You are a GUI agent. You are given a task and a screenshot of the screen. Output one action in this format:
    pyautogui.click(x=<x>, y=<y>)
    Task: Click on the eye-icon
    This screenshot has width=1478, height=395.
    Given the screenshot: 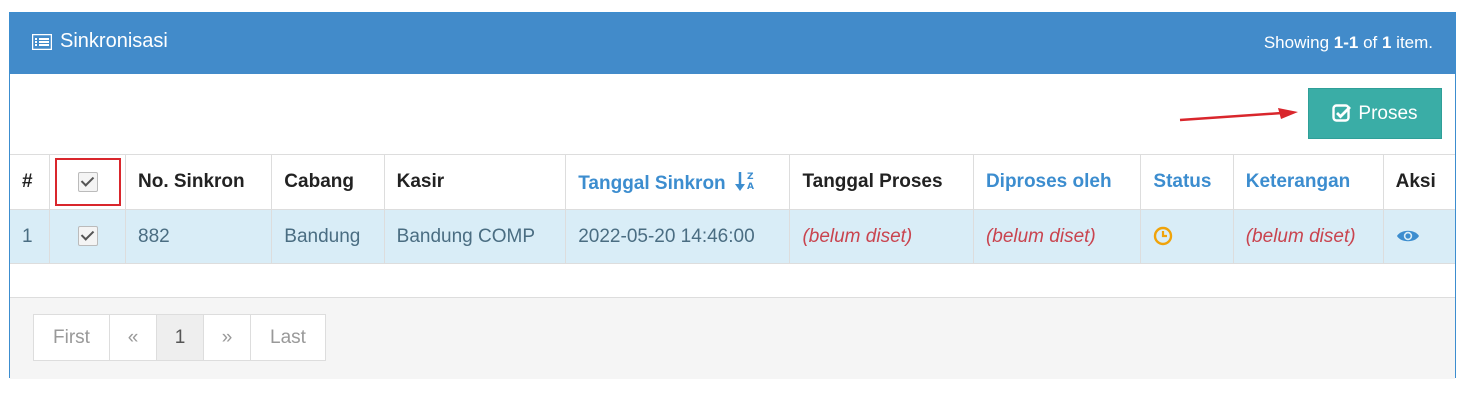 What is the action you would take?
    pyautogui.click(x=1408, y=236)
    